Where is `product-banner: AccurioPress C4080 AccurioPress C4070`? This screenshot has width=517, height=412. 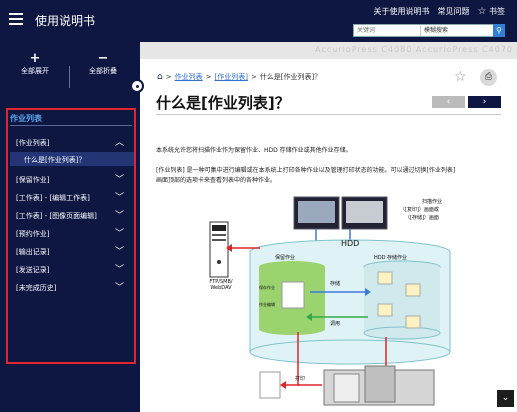
product-banner: AccurioPress C4080 AccurioPress C4070 is located at coordinates (328, 50).